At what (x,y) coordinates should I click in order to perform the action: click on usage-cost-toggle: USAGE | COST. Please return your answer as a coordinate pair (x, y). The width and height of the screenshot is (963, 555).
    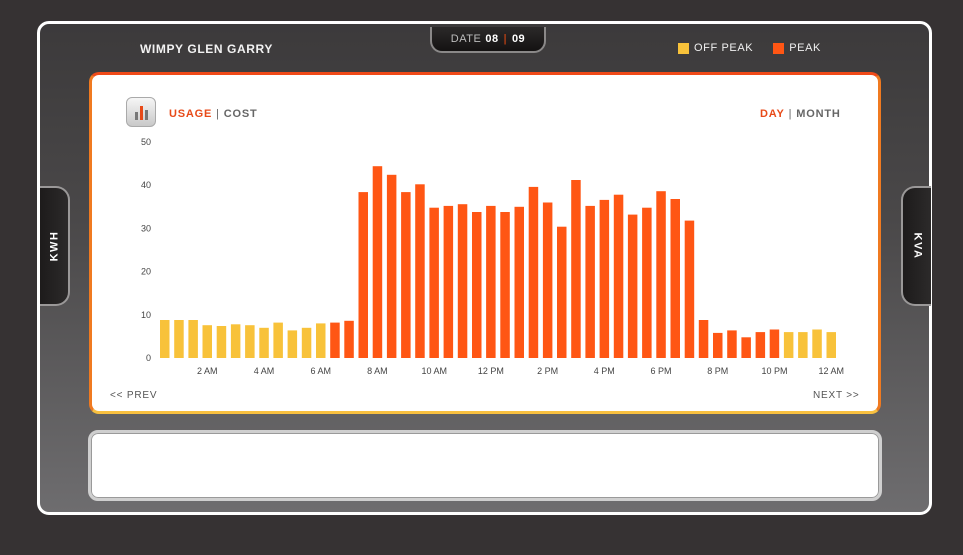
    Looking at the image, I should click on (213, 114).